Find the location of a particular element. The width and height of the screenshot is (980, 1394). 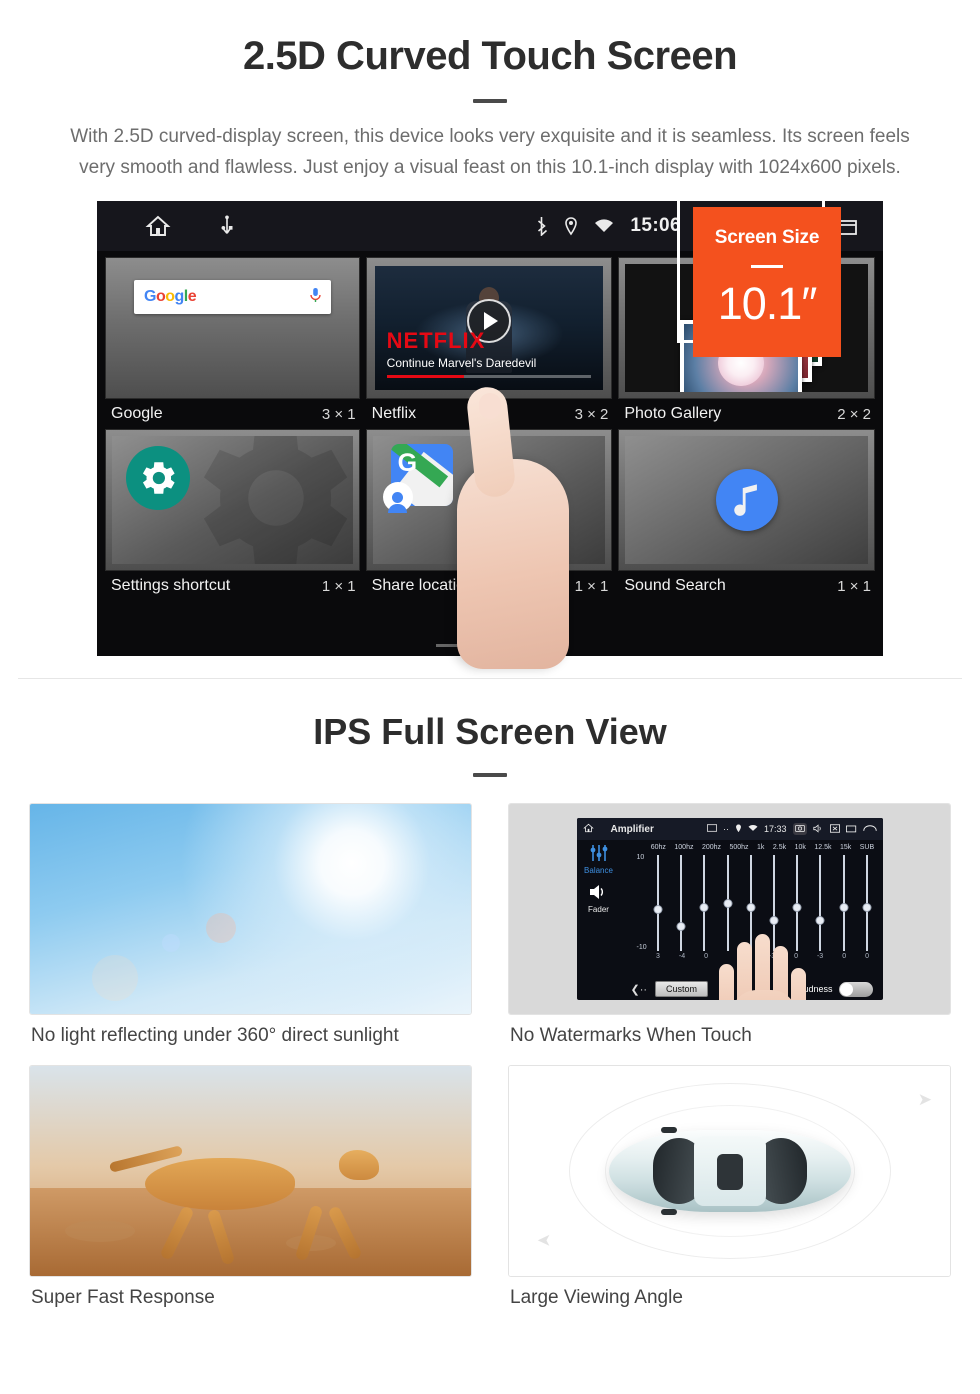

scale-top-label: 10 is located at coordinates (640, 857).